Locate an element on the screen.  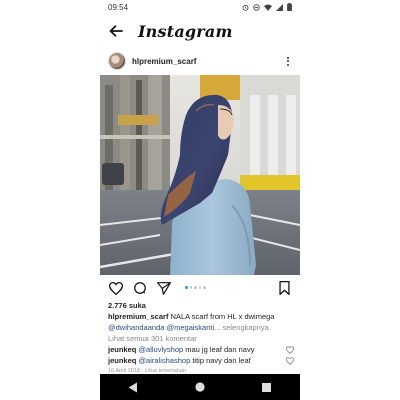
like-button is located at coordinates (116, 288).